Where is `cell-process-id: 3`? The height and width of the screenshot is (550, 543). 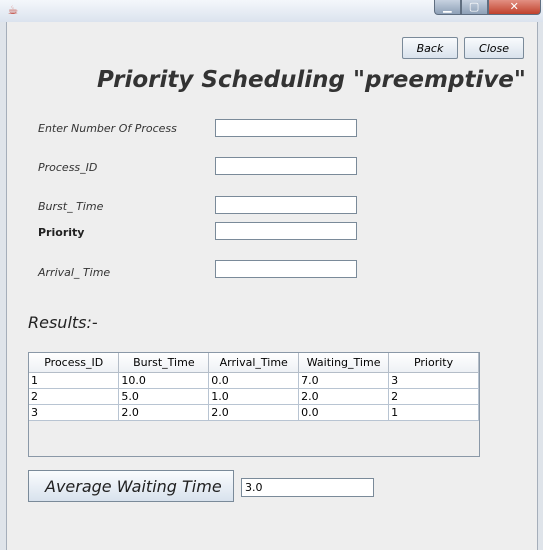 cell-process-id: 3 is located at coordinates (74, 412).